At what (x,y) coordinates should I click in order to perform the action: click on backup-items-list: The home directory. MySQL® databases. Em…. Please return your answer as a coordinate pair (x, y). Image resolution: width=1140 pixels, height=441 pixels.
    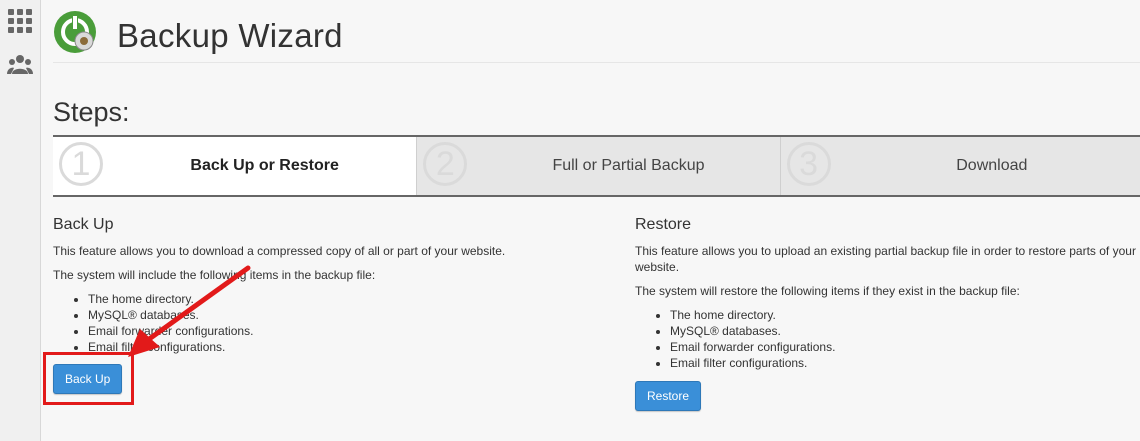
    Looking at the image, I should click on (333, 323).